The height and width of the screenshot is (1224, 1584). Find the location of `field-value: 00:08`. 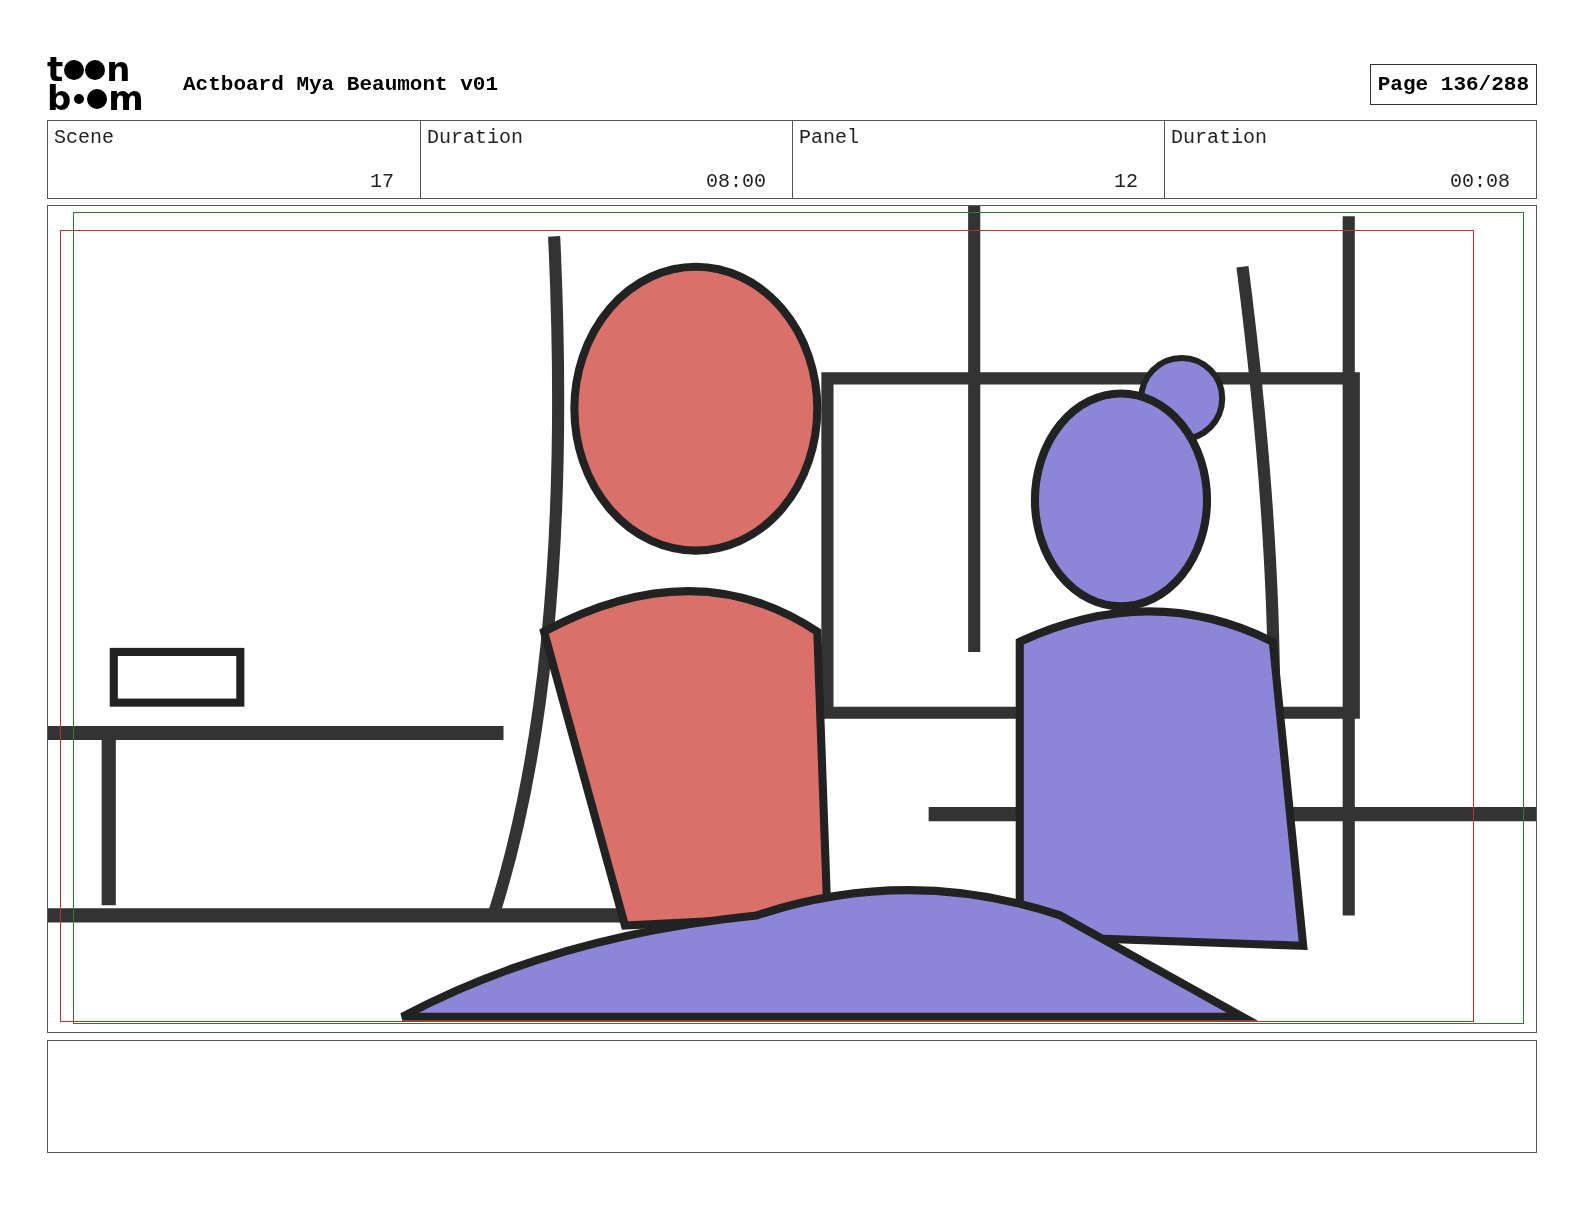

field-value: 00:08 is located at coordinates (1480, 181).